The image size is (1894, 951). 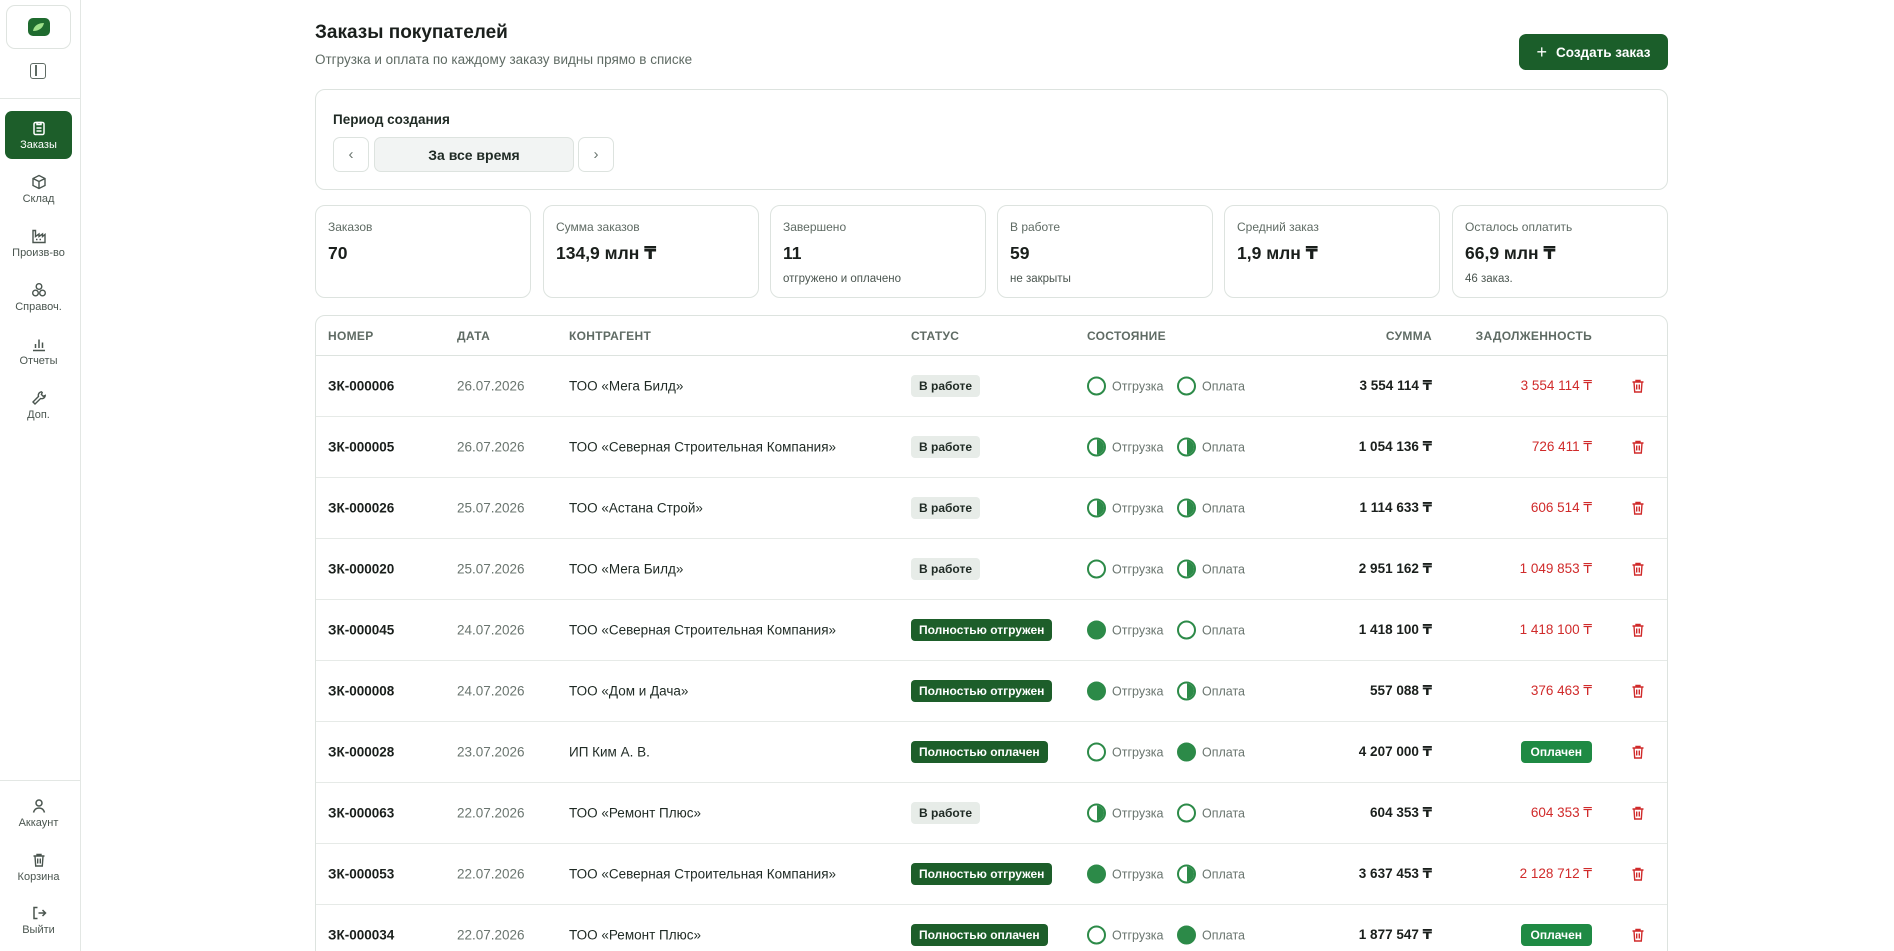 What do you see at coordinates (1277, 253) in the screenshot?
I see `stat-value: 1,9 млн ₸` at bounding box center [1277, 253].